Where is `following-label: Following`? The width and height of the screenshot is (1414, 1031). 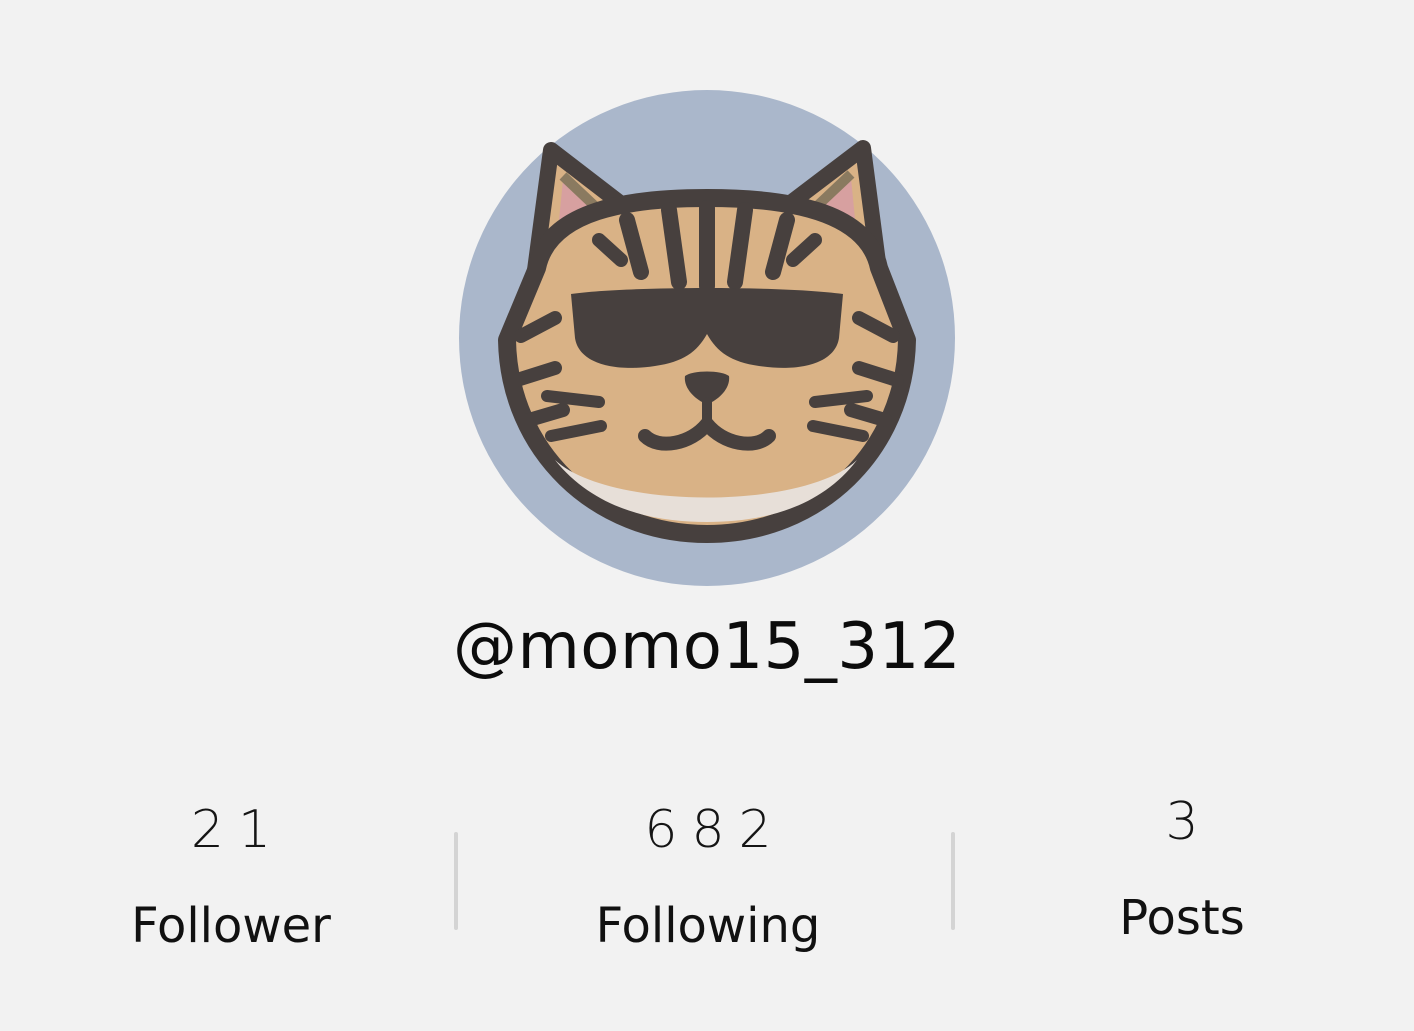 following-label: Following is located at coordinates (708, 926).